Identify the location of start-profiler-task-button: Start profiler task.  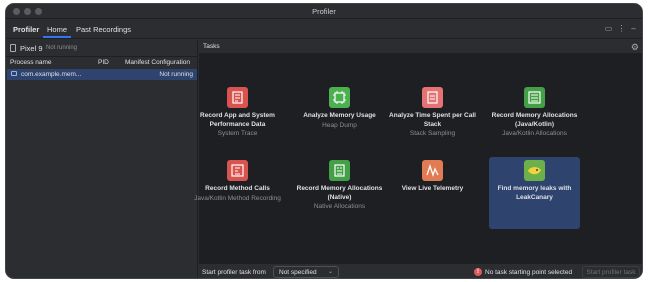
(611, 272).